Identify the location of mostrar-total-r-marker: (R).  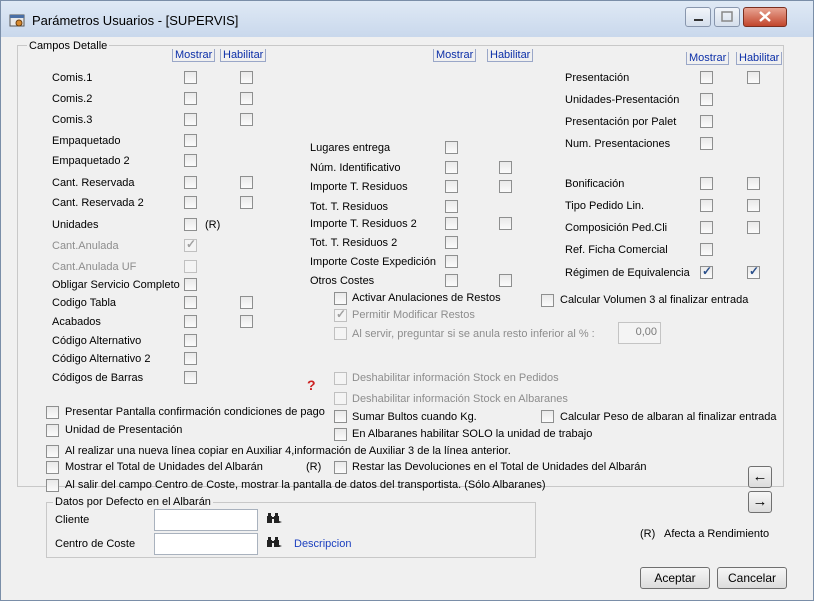
(314, 467).